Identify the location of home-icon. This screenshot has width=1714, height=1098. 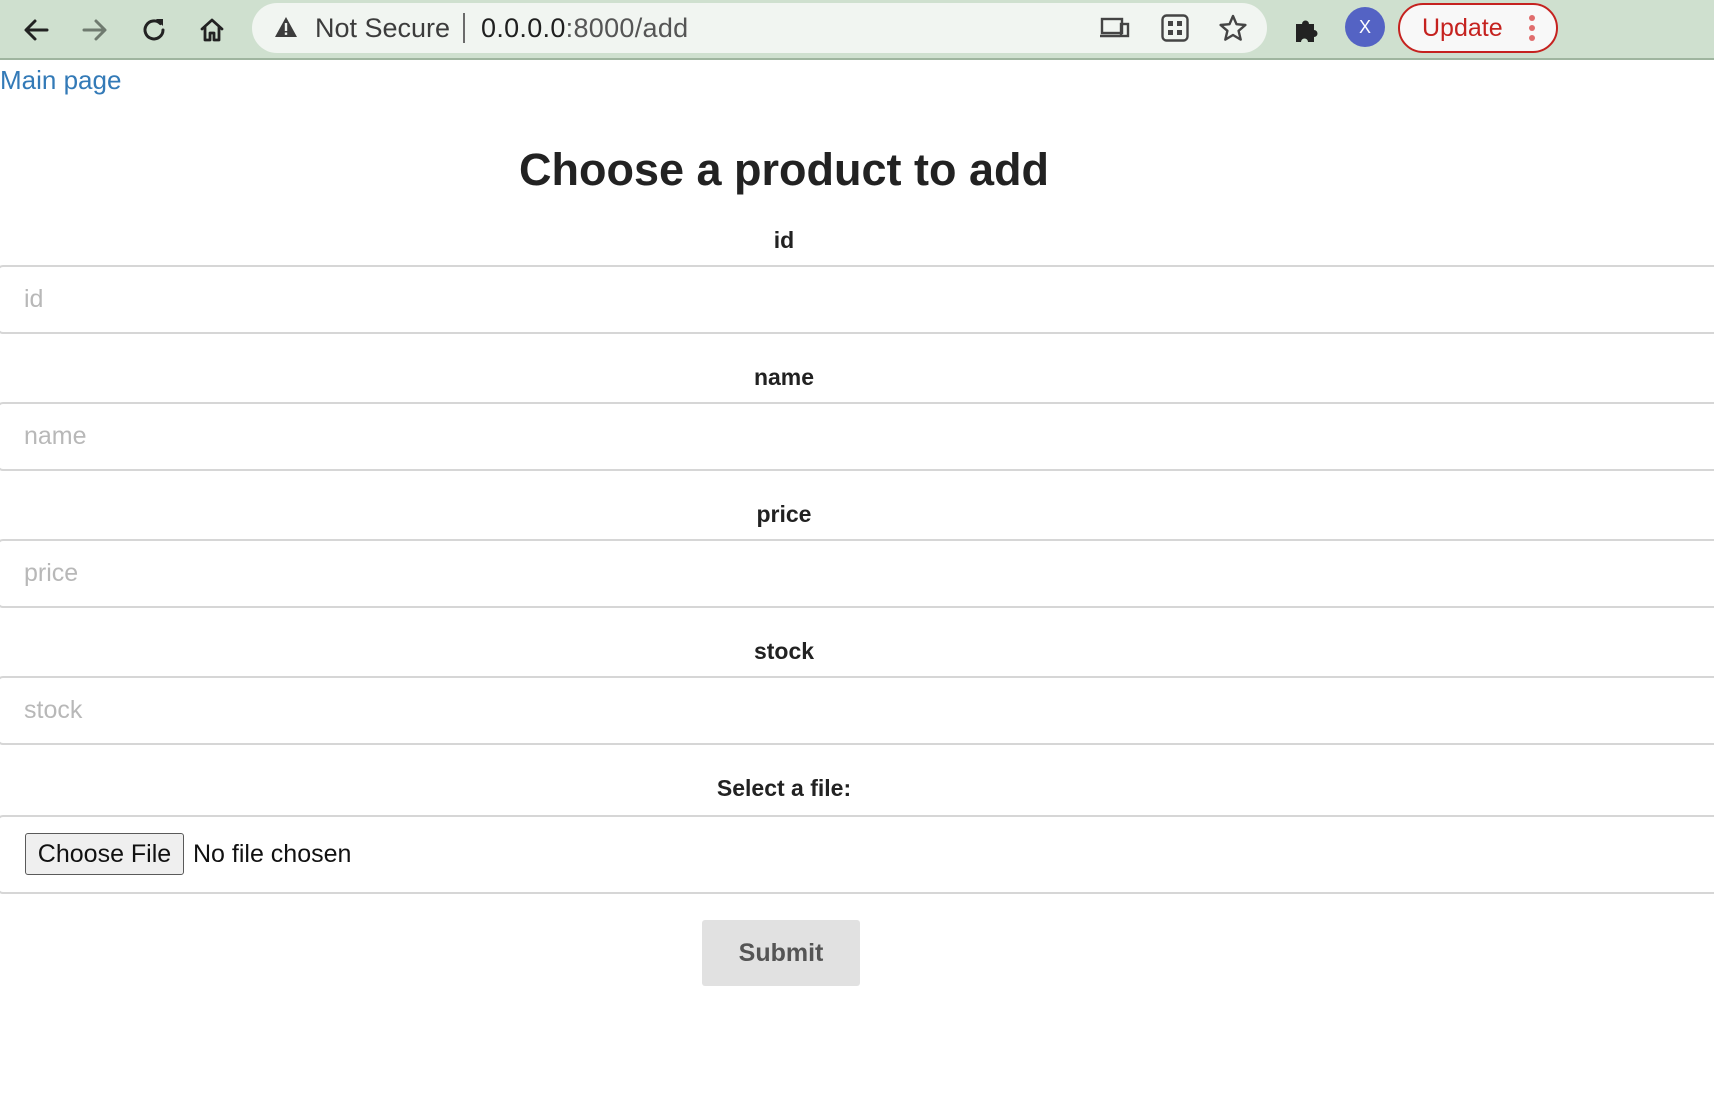
(212, 30).